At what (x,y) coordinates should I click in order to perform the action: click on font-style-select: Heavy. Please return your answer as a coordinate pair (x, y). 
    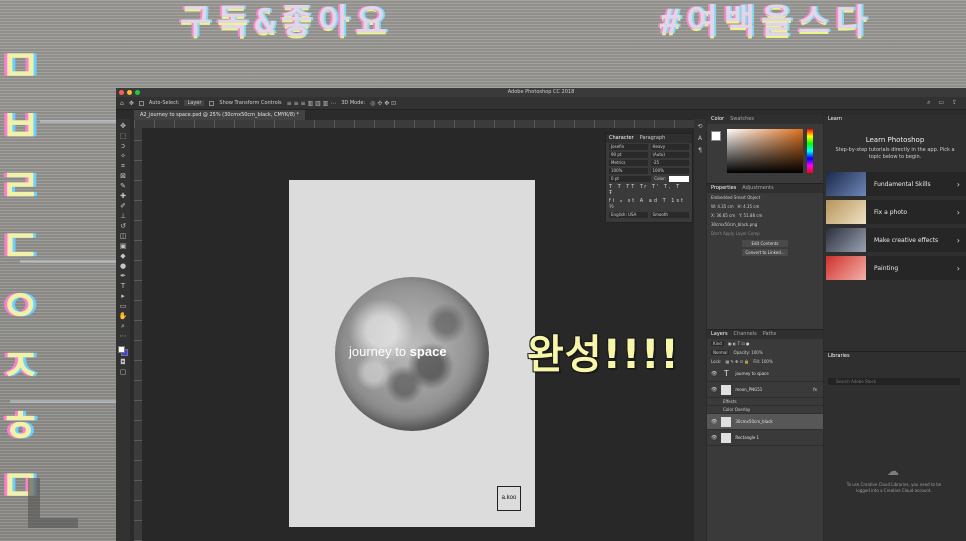
    Looking at the image, I should click on (669, 147).